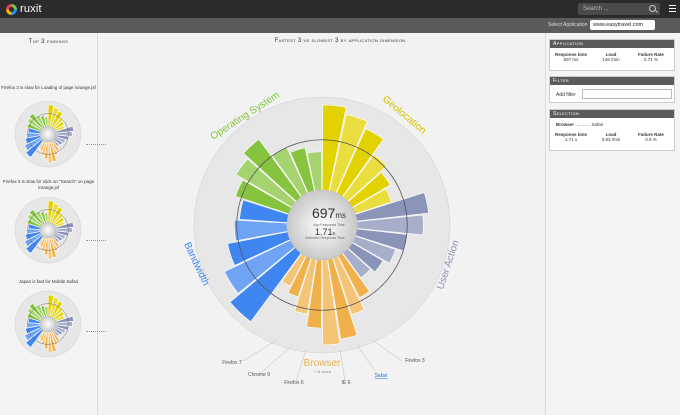 The width and height of the screenshot is (680, 415). What do you see at coordinates (380, 376) in the screenshot?
I see `browser-label-safari: Safari` at bounding box center [380, 376].